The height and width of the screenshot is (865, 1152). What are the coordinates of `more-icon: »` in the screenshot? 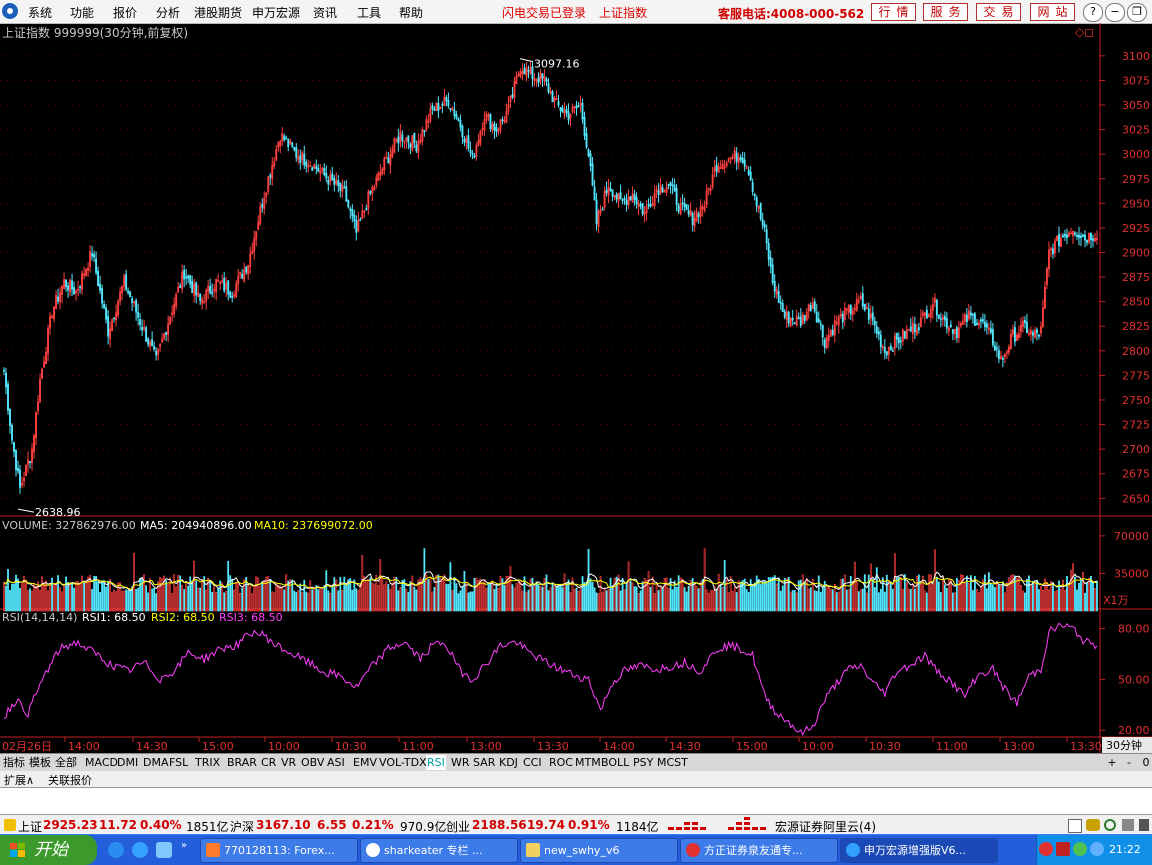 It's located at (184, 845).